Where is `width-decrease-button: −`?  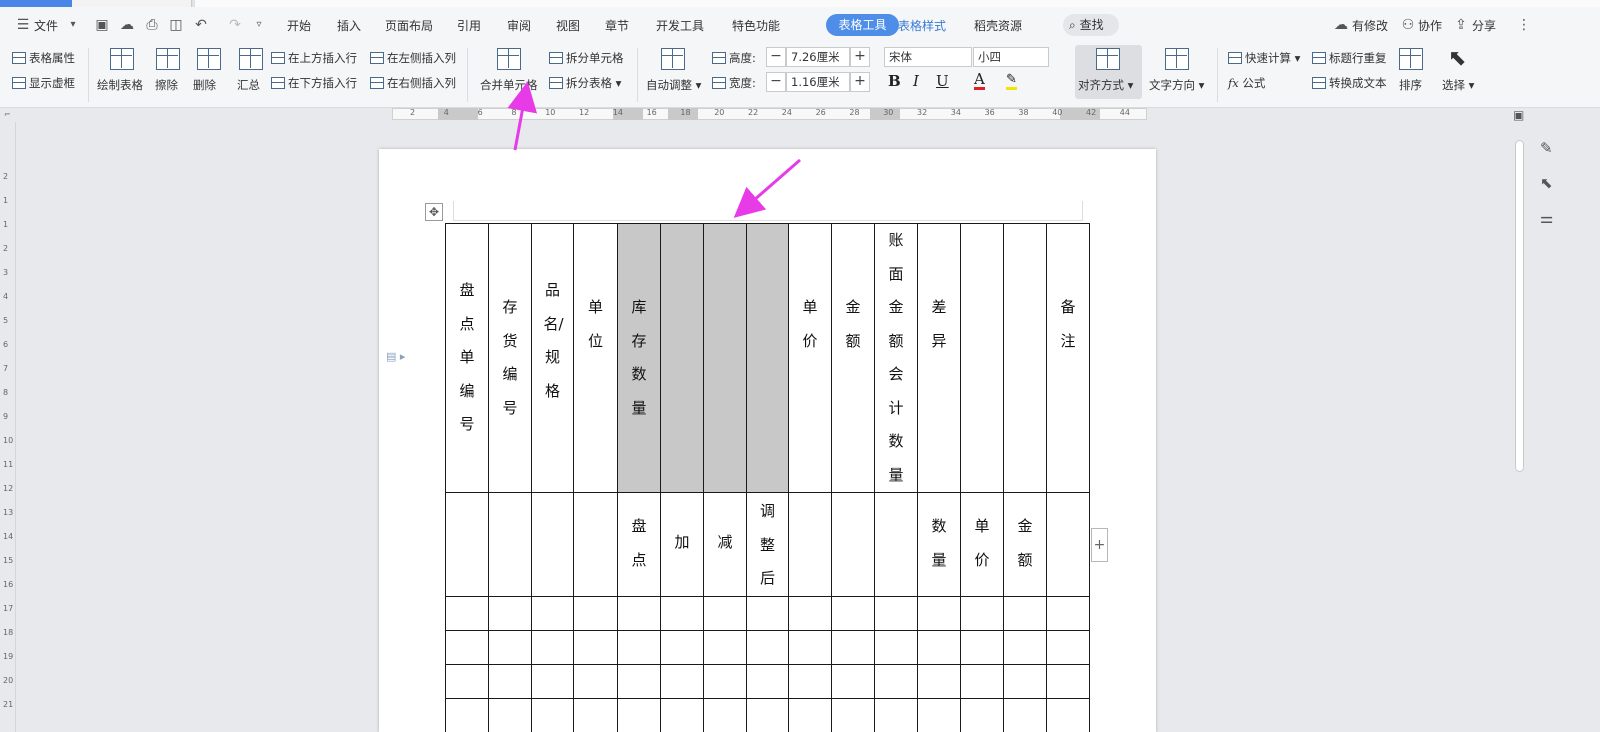 width-decrease-button: − is located at coordinates (776, 82).